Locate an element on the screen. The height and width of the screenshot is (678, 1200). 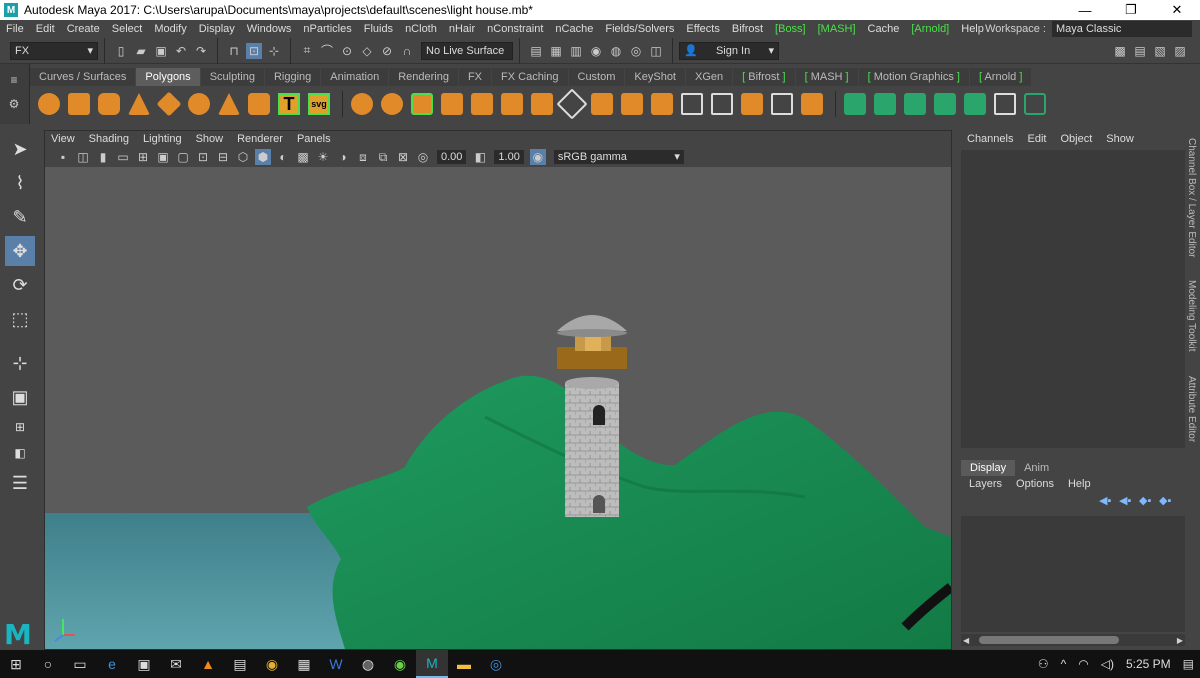
combine-icon is located at coordinates (362, 104).